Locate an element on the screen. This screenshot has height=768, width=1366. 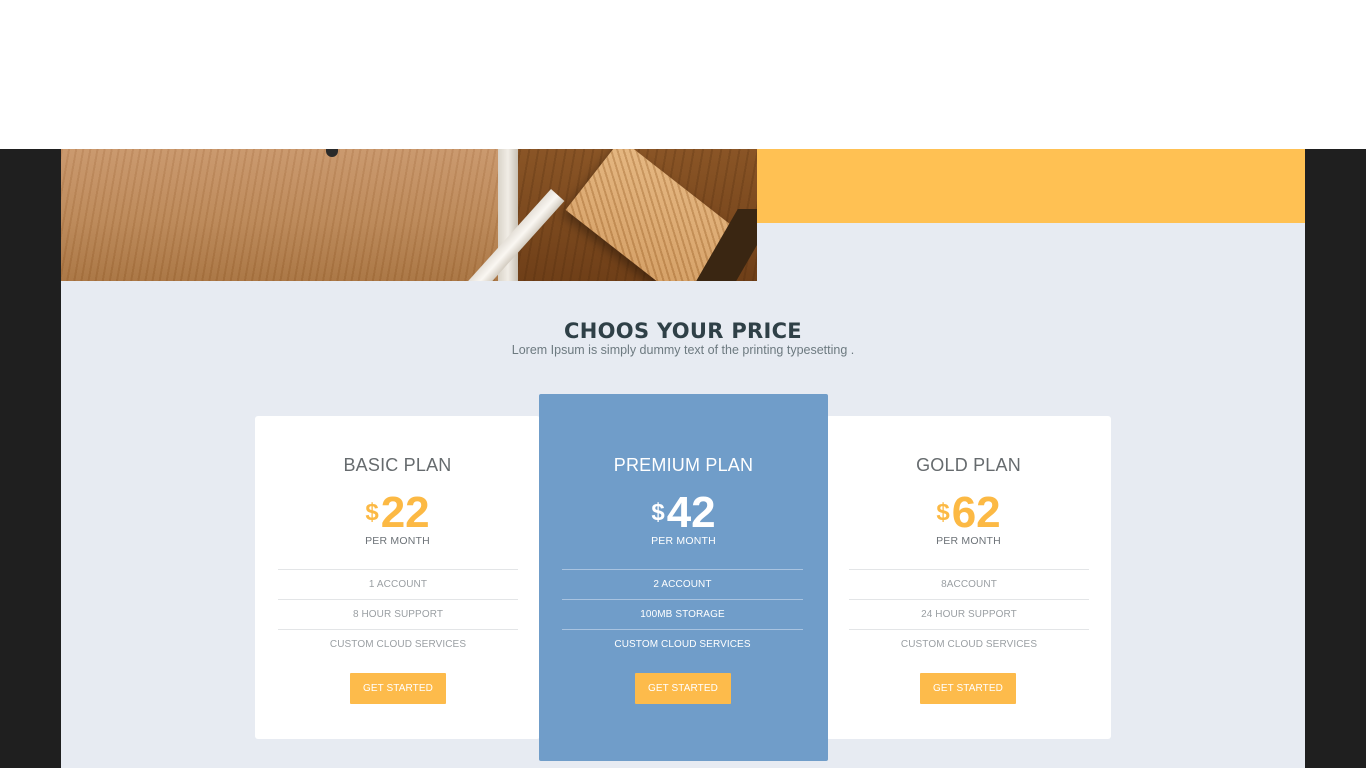
plan-price: $42 is located at coordinates (683, 513).